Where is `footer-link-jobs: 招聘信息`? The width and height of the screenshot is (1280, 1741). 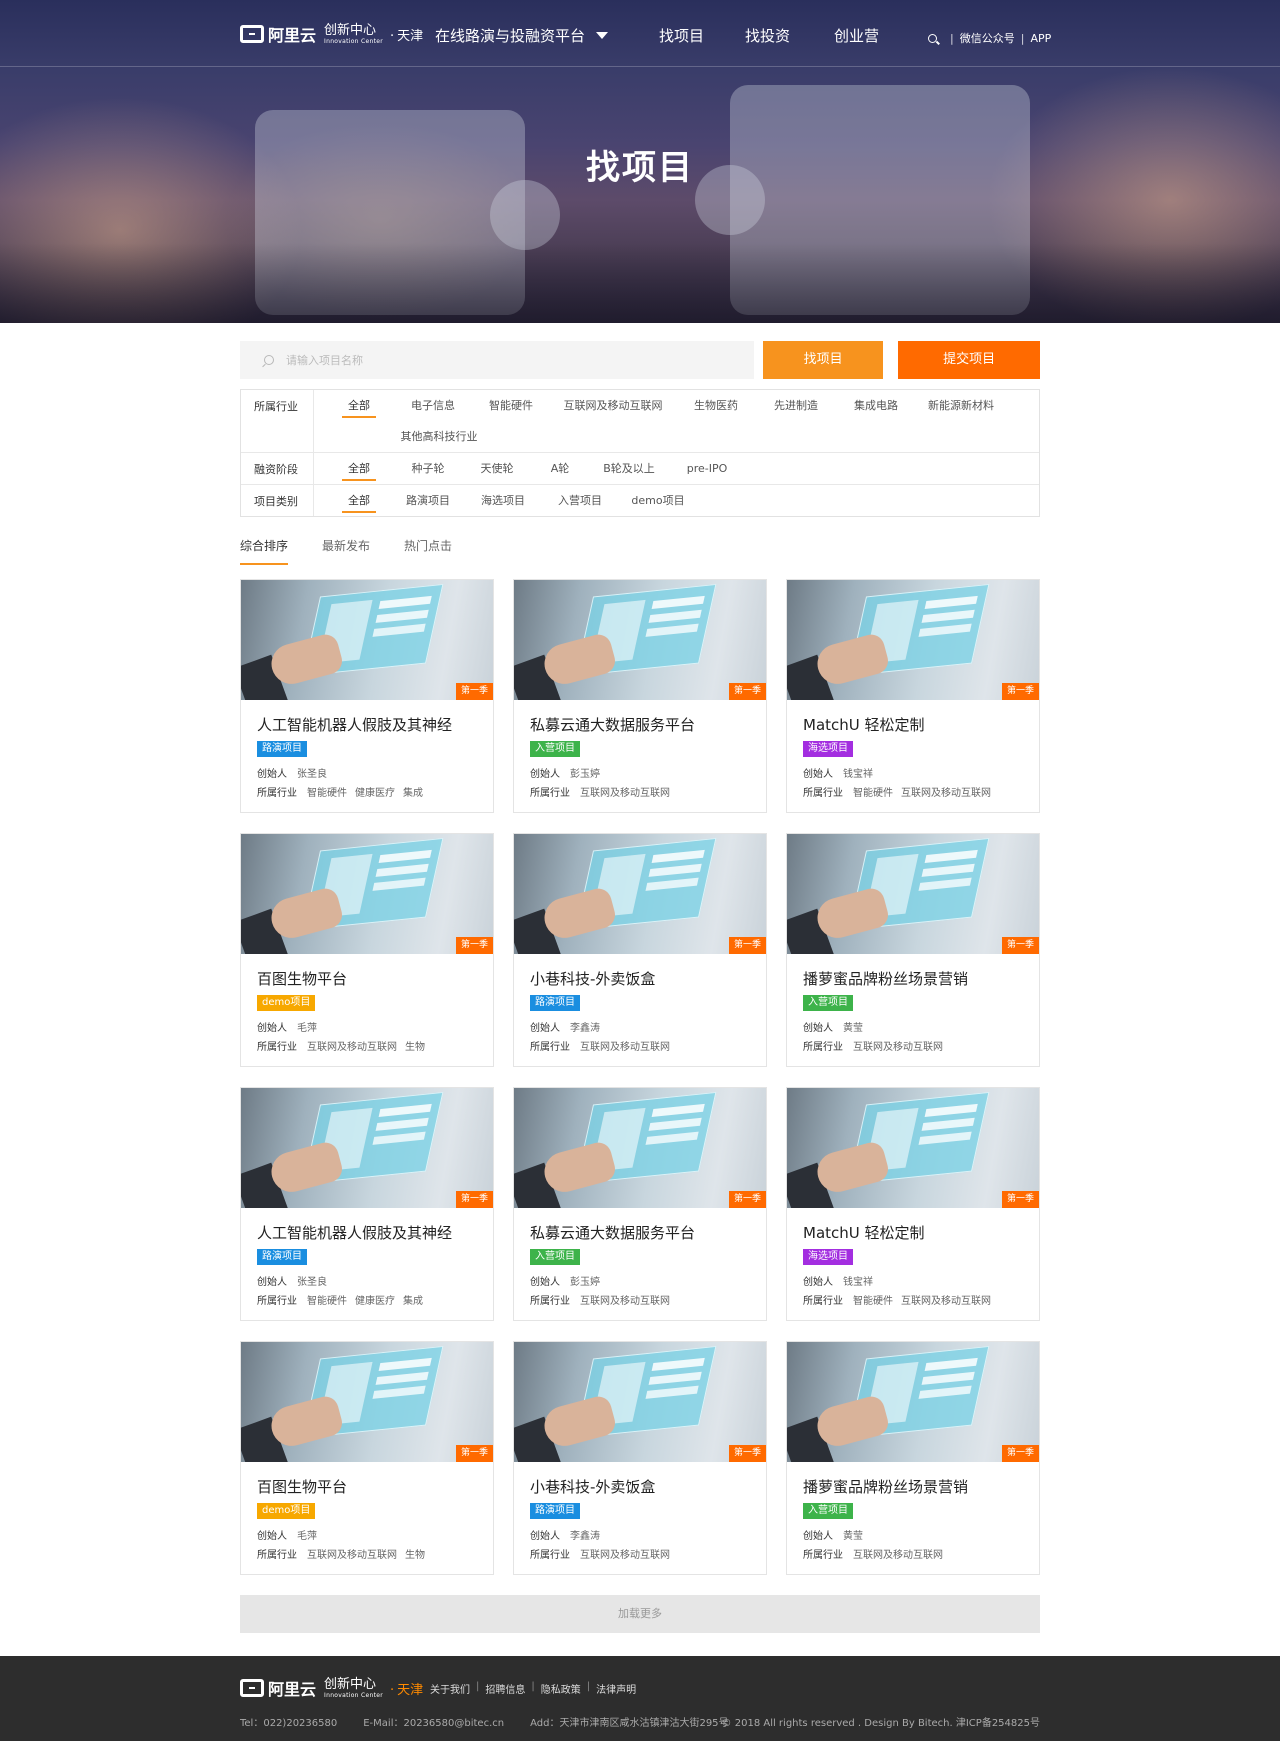
footer-link-jobs: 招聘信息 is located at coordinates (505, 1688).